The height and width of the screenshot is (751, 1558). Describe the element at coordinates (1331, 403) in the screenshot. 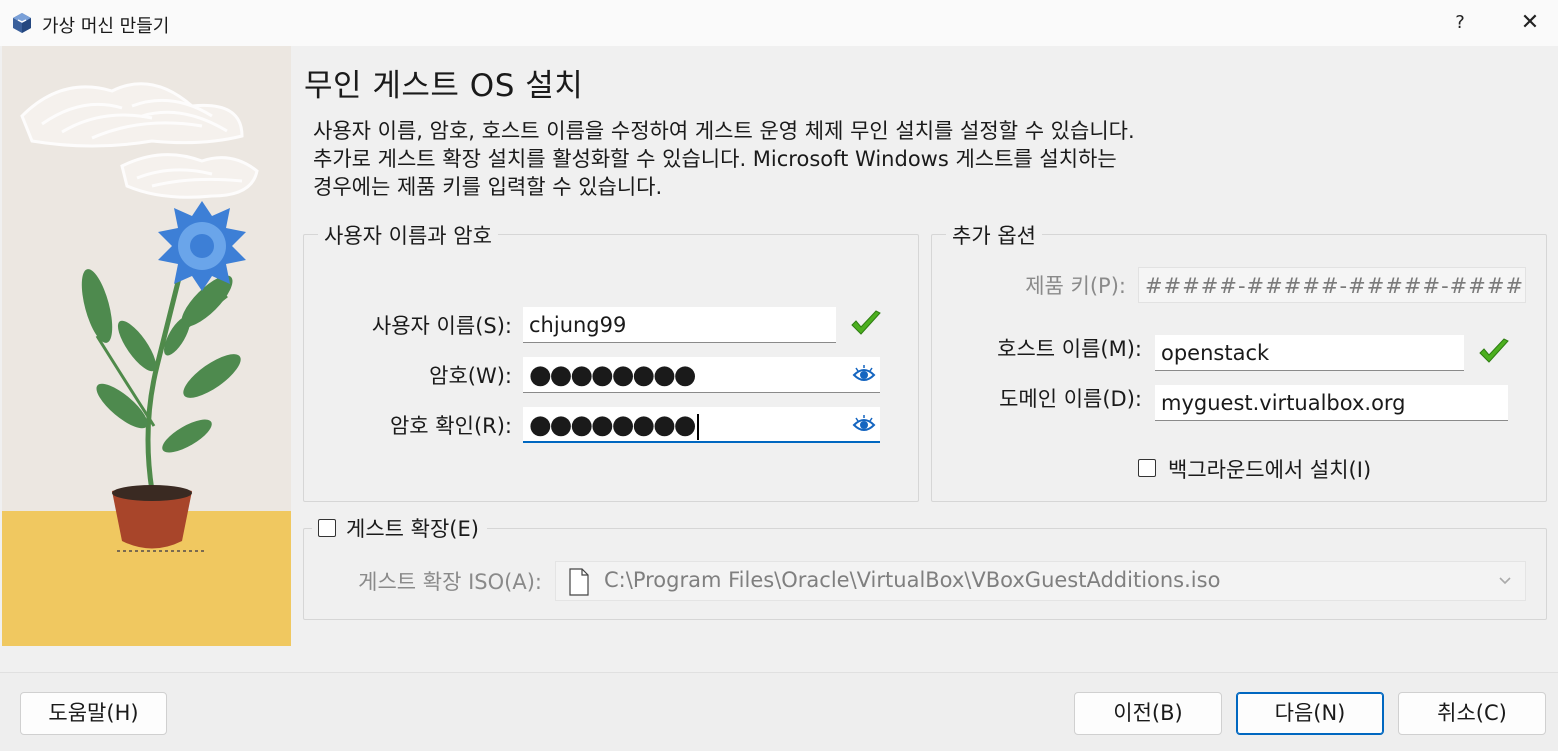

I see `domain-input: myguest.virtualbox.org` at that location.